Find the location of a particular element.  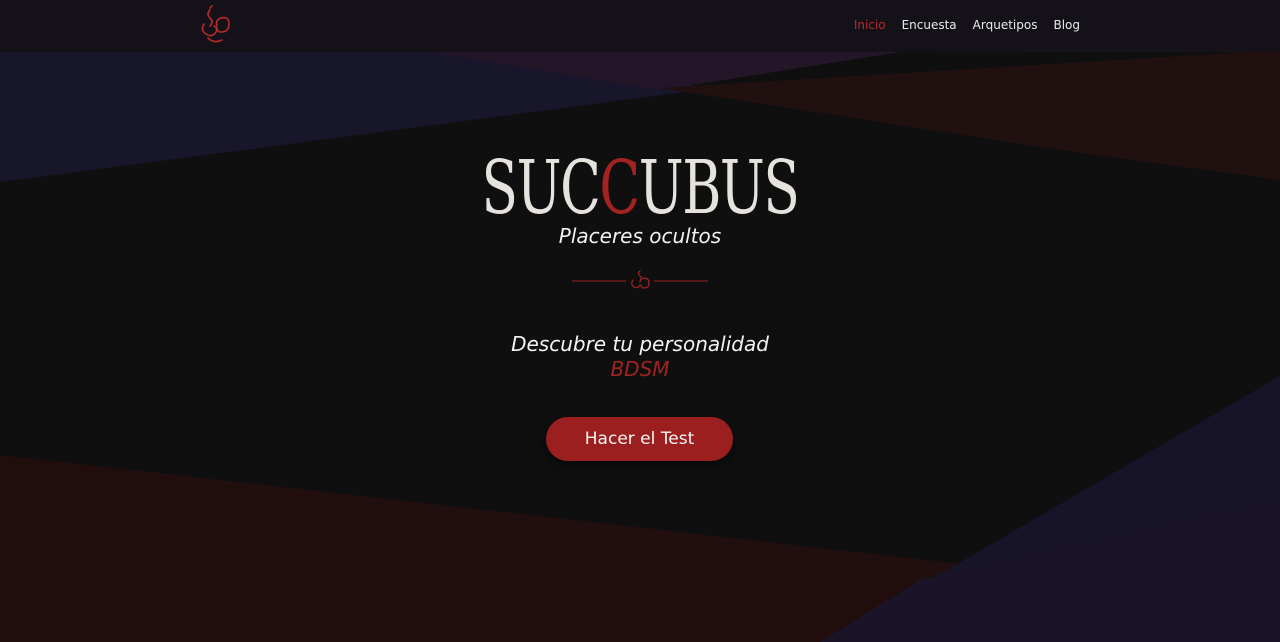

nav-item-arquetipos: Arquetipos is located at coordinates (1005, 25).